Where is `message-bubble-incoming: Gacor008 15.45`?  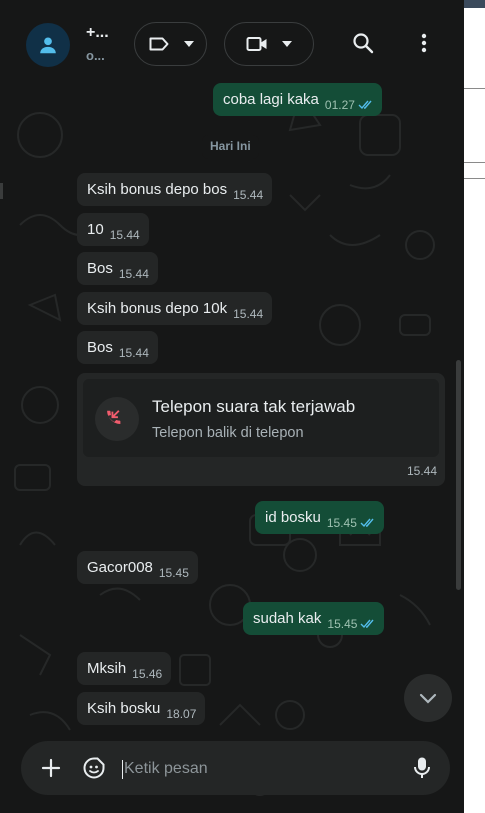 message-bubble-incoming: Gacor008 15.45 is located at coordinates (137, 567).